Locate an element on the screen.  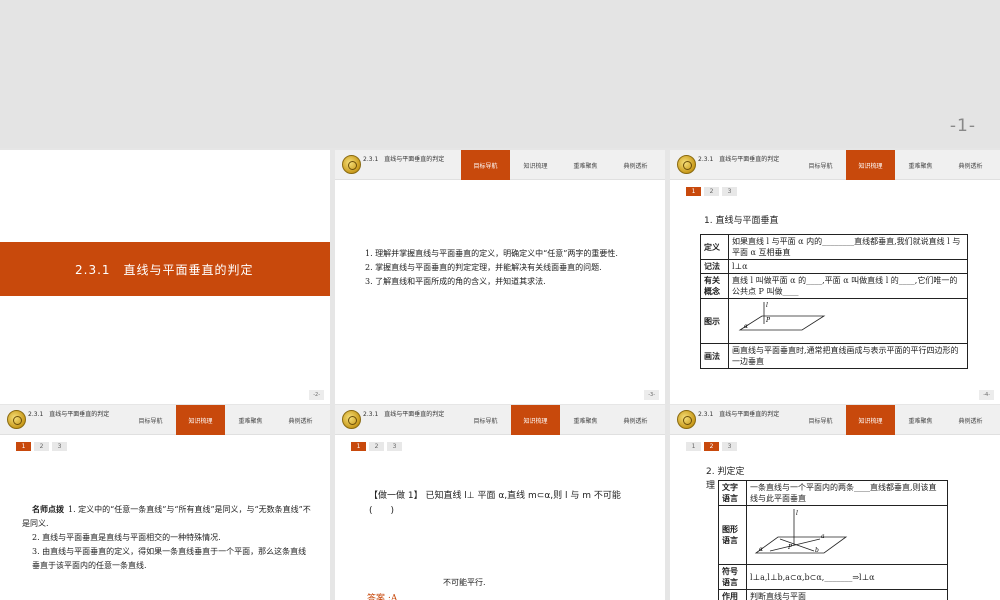
answer-text: 答案 :A is located at coordinates (382, 597).